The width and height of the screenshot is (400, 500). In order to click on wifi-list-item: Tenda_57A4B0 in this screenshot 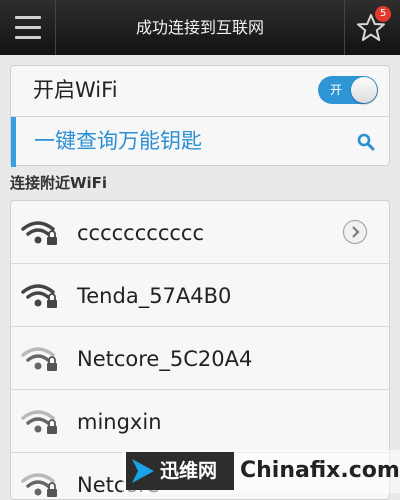, I will do `click(200, 295)`.